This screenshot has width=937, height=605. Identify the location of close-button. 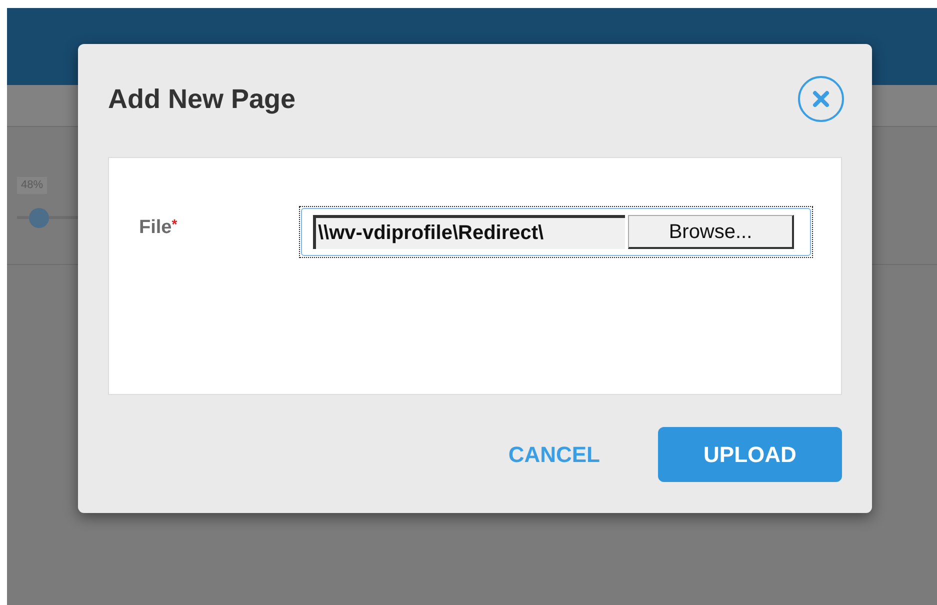
(821, 99).